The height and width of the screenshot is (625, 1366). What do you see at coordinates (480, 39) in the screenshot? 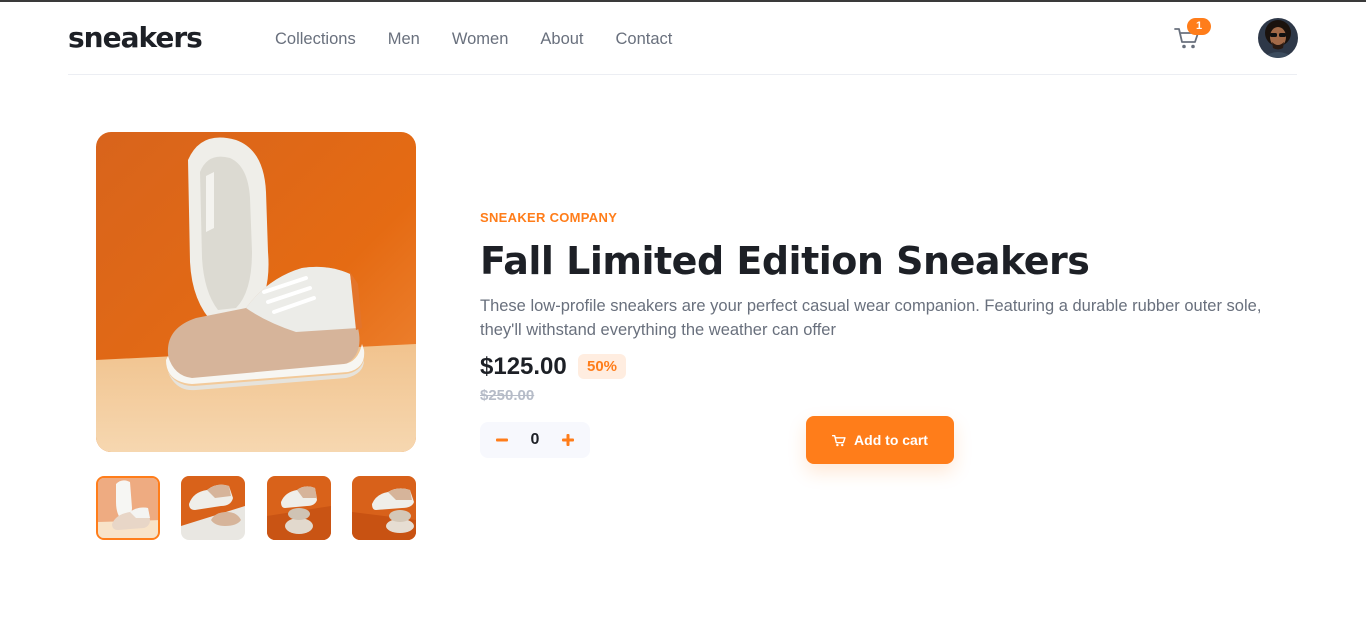
I see `nav-women: Women` at bounding box center [480, 39].